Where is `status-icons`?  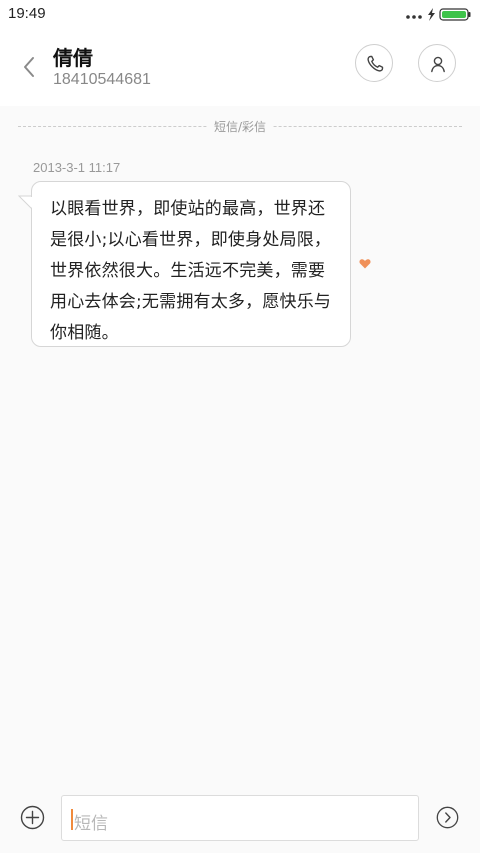 status-icons is located at coordinates (439, 14).